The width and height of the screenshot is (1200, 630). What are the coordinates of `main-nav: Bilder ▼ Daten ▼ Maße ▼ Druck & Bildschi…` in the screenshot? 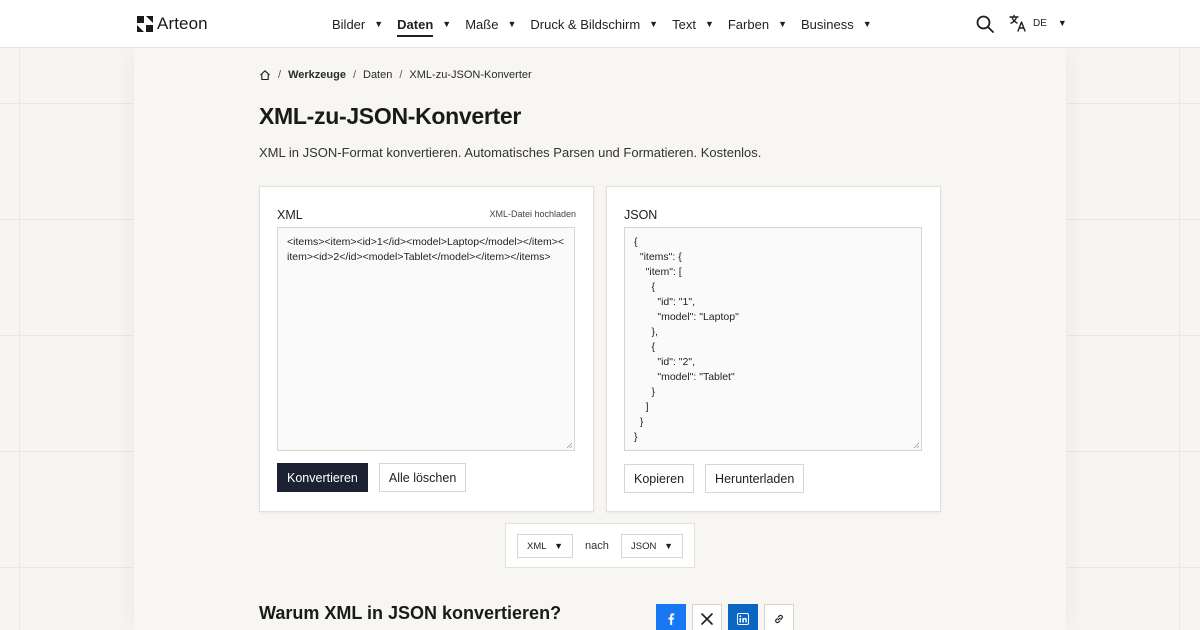 It's located at (609, 24).